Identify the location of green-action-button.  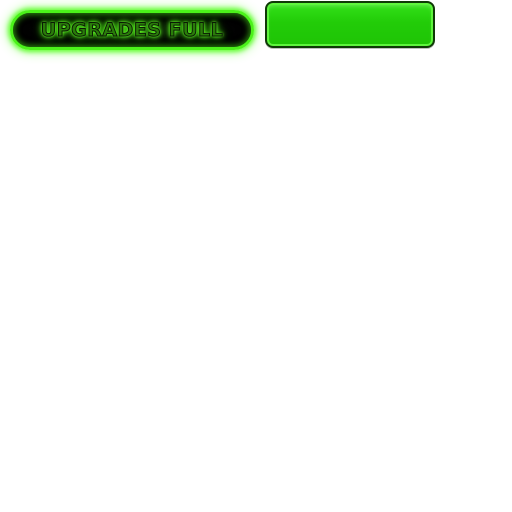
(350, 24).